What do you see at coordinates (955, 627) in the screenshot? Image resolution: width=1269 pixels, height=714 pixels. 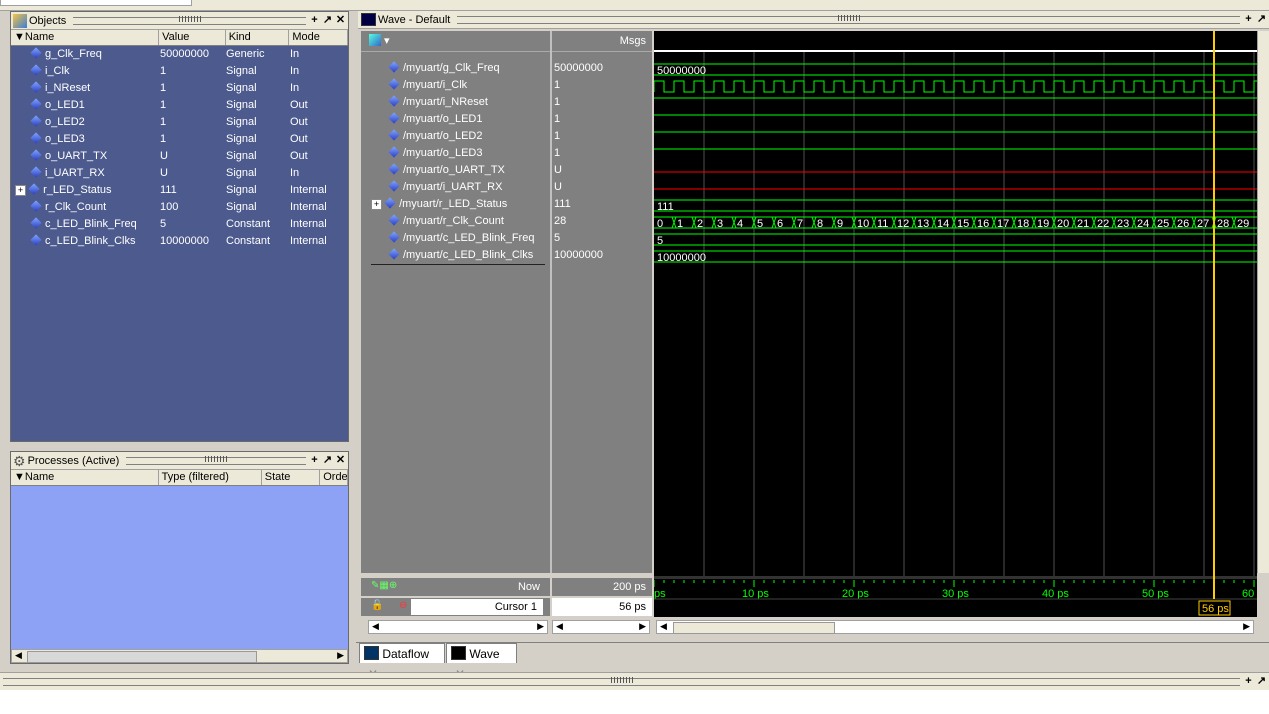 I see `wave-hscrollbar: ◀ ▶` at bounding box center [955, 627].